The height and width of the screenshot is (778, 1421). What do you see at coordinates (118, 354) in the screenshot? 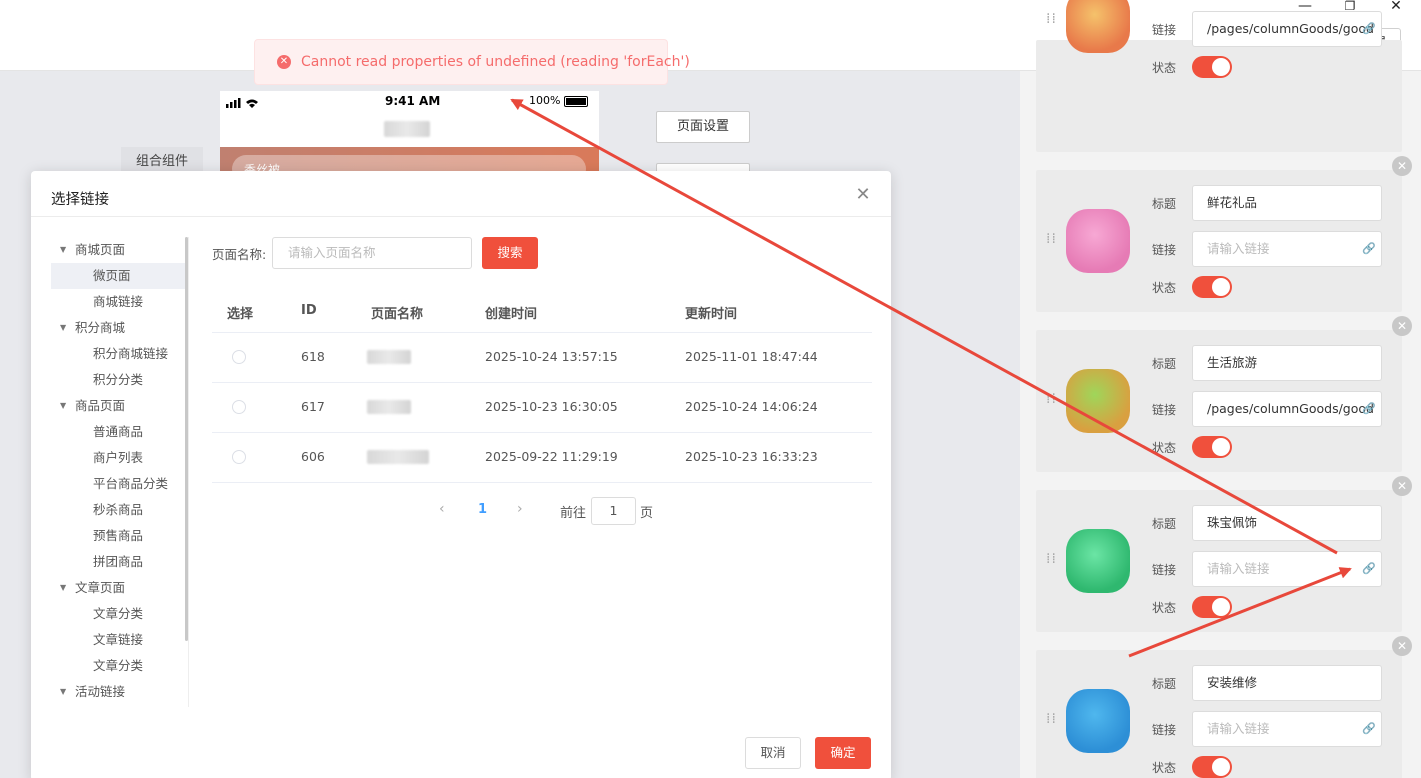
I see `tree-item: 积分商城链接` at bounding box center [118, 354].